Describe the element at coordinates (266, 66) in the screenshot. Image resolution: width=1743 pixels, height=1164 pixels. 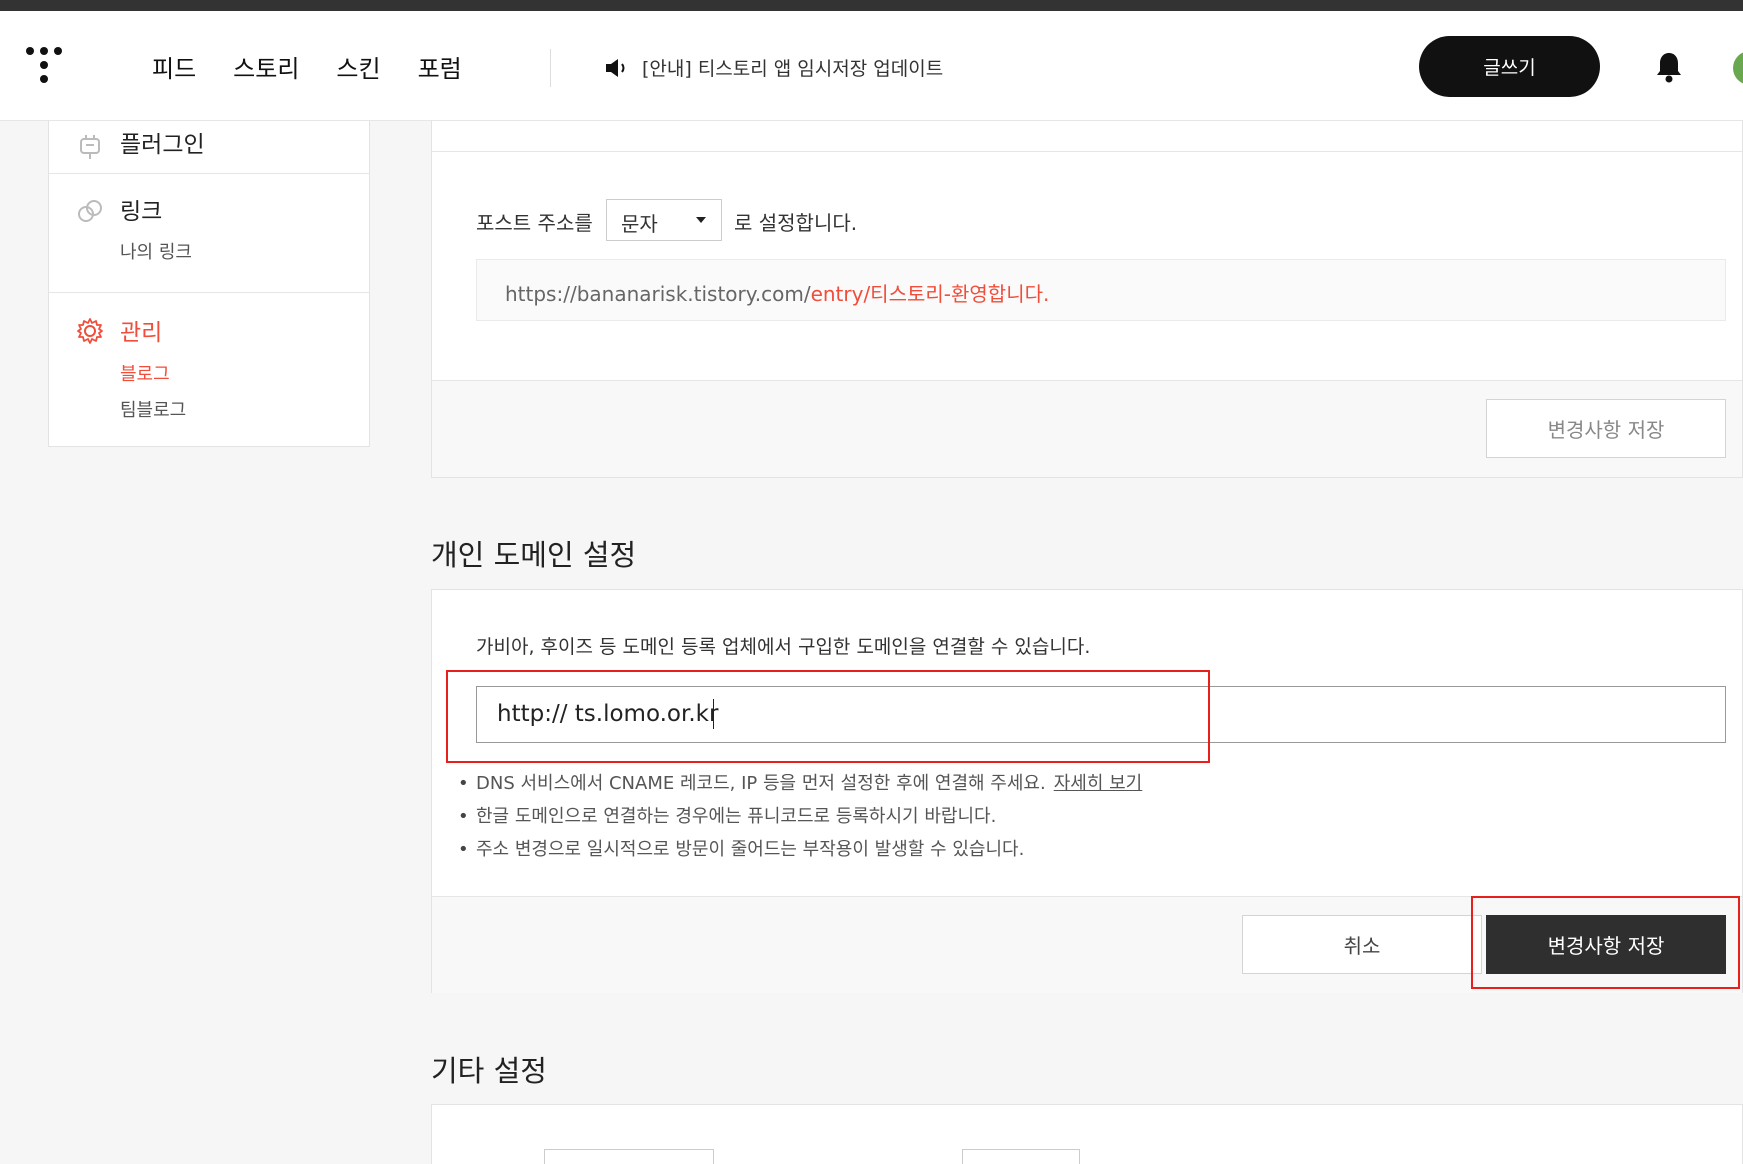
I see `nav-story: 스토리` at that location.